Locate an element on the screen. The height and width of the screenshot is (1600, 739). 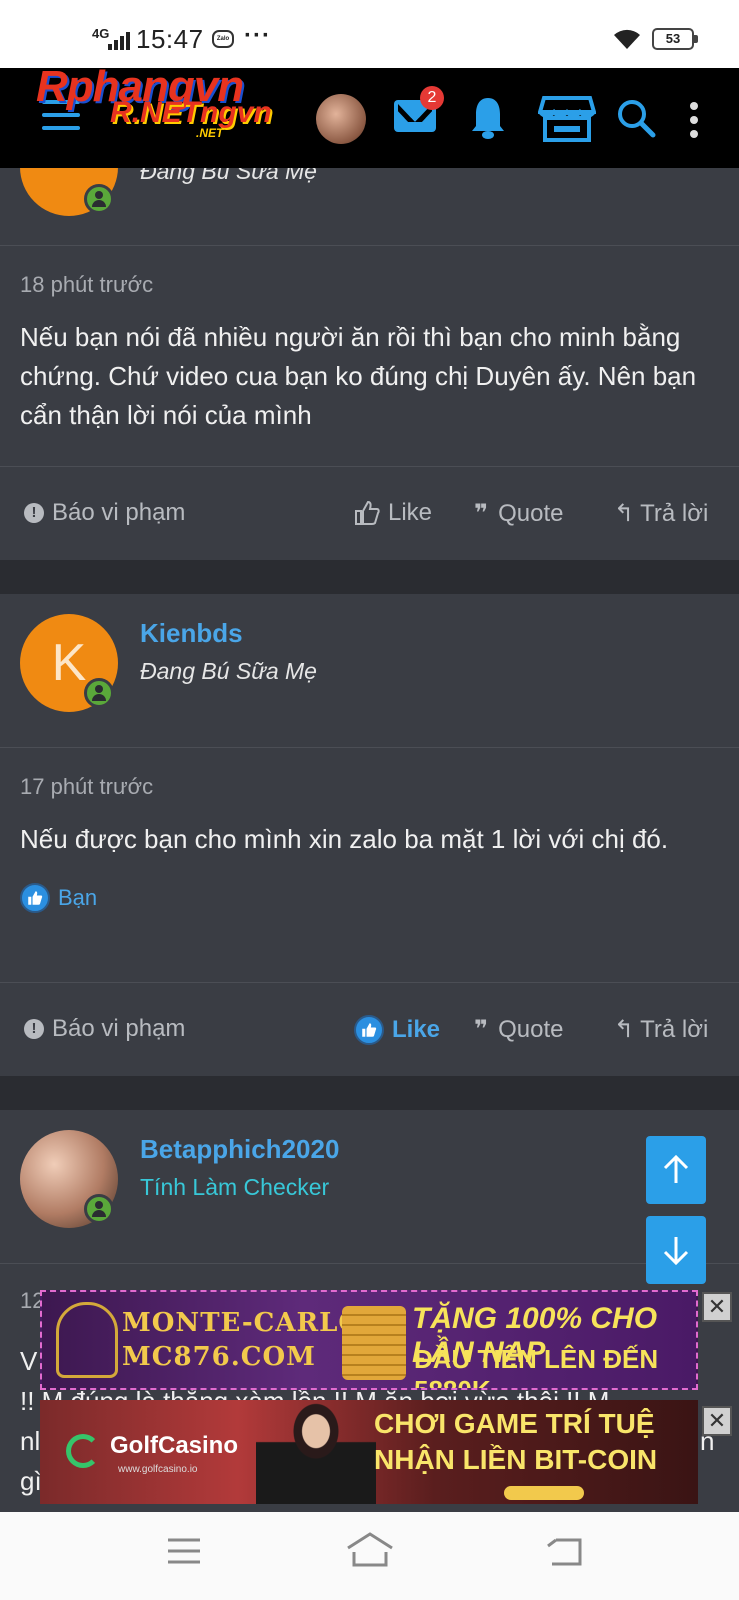
username-link: Betapphich2020 is located at coordinates (239, 1149).